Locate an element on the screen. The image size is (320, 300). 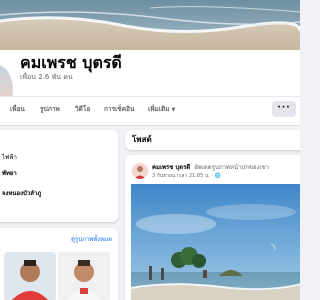
photos-card: ดูรูปภาพทั้งหมด is located at coordinates (59, 264).